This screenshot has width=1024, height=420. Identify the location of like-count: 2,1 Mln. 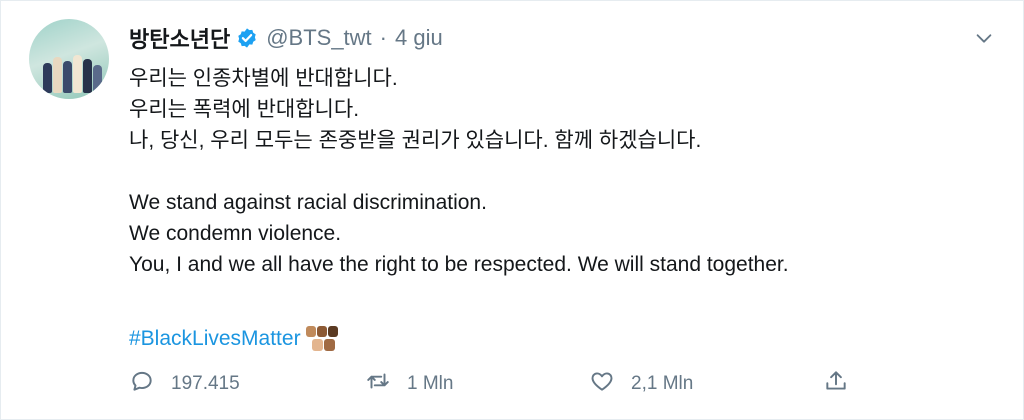
(662, 383).